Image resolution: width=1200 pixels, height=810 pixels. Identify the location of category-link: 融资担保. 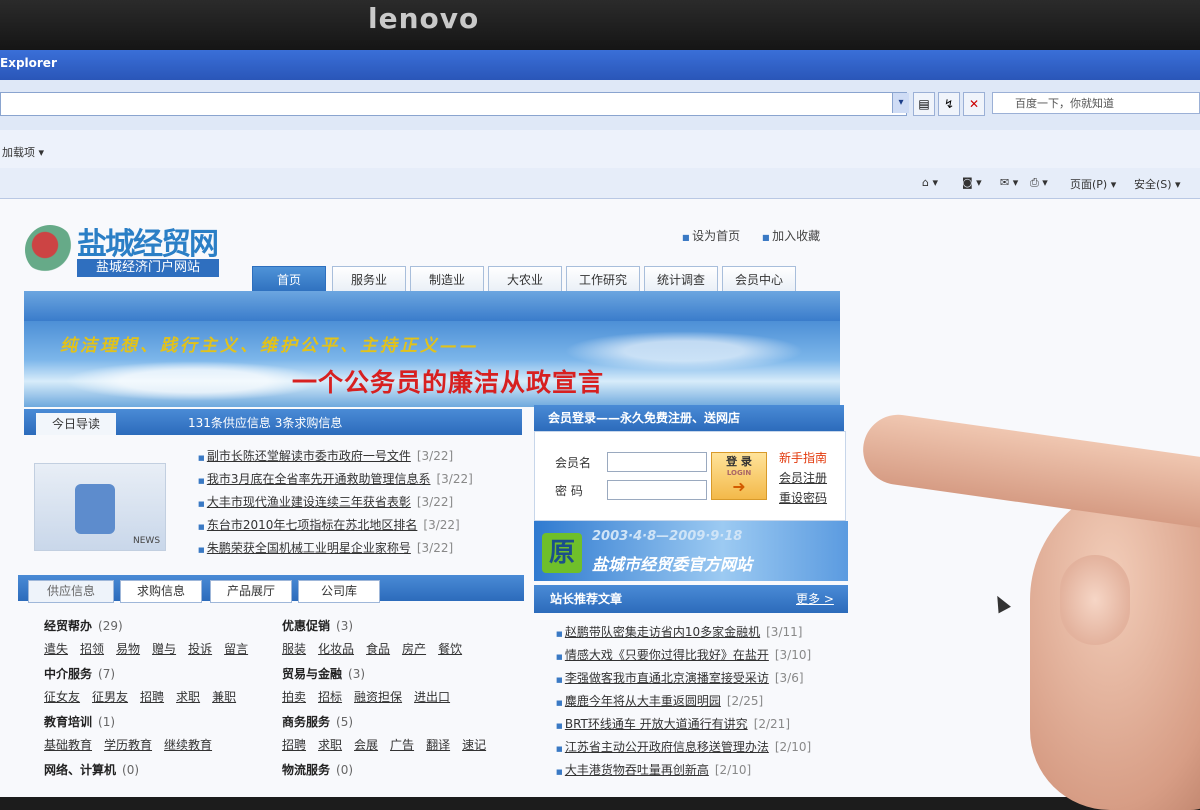
(378, 697).